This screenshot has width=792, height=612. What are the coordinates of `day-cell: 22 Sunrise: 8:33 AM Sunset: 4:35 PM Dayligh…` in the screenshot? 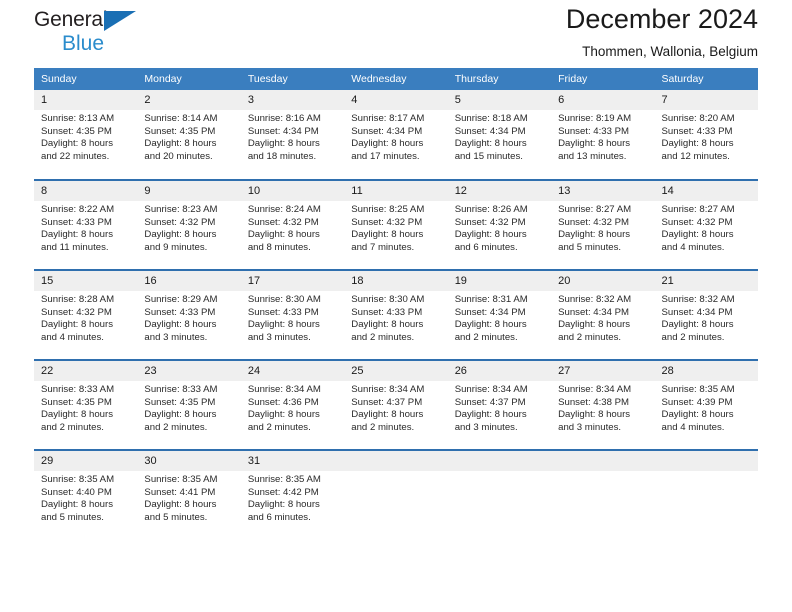 It's located at (86, 404).